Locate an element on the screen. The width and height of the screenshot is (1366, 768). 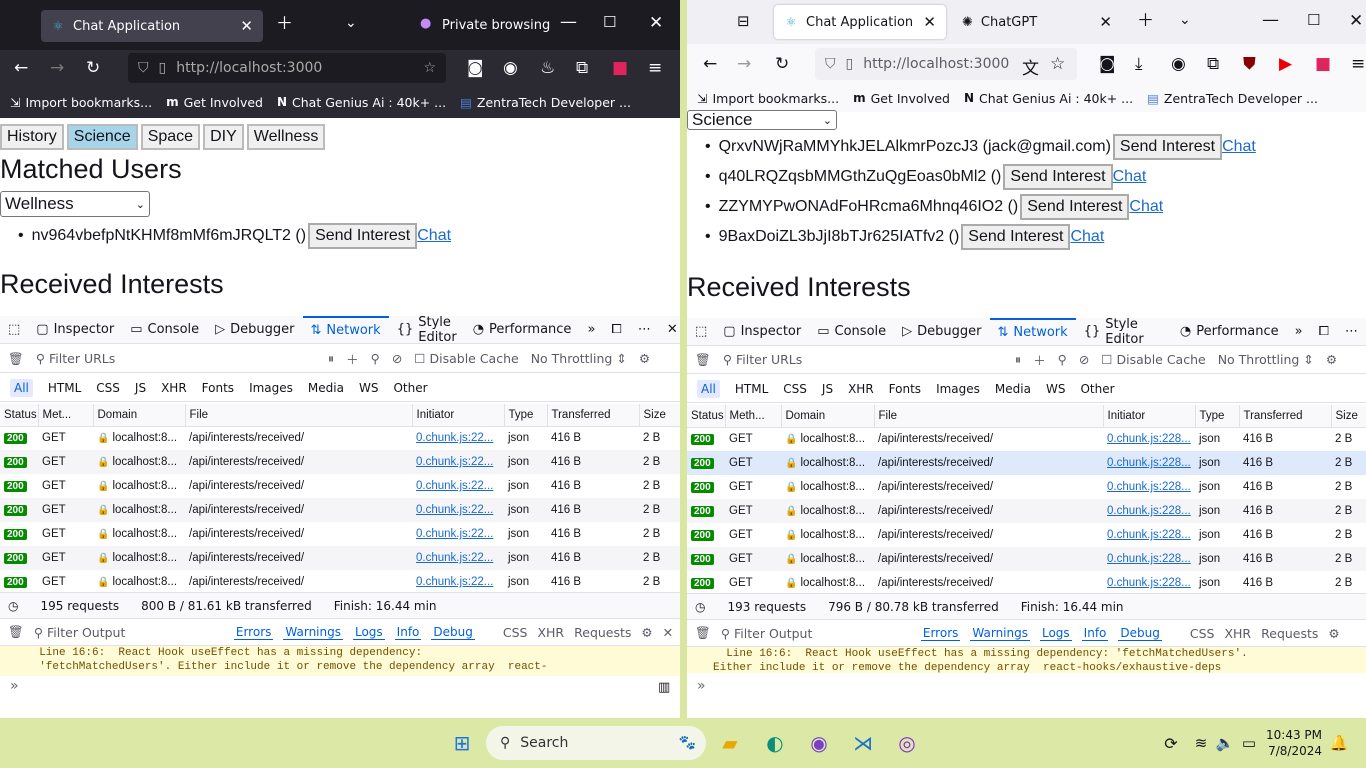
tab-console: ▭ Console is located at coordinates (164, 330).